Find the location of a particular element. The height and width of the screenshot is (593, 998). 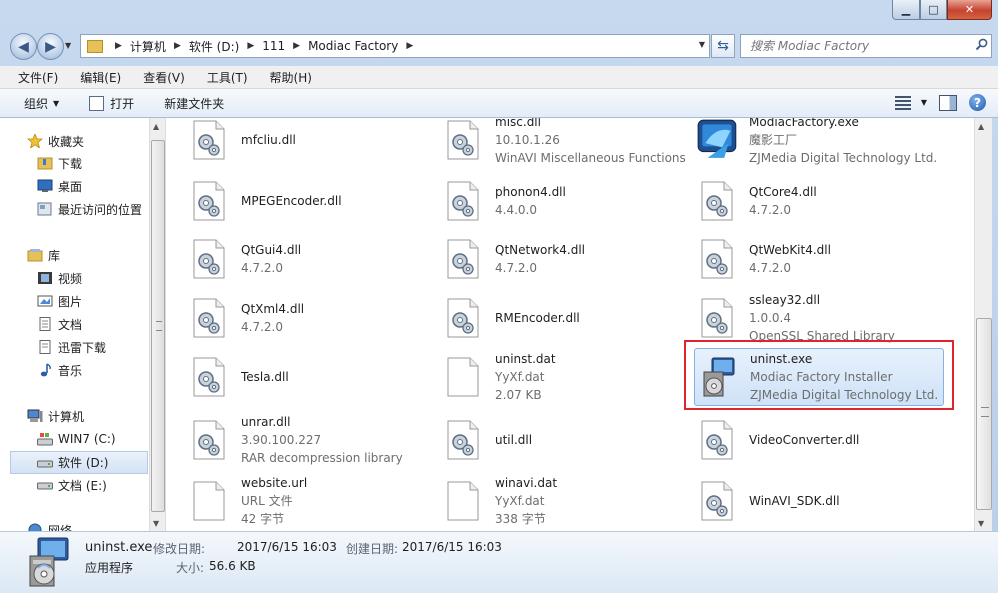

content-scrollbar: ▲ ▼ is located at coordinates (983, 324).